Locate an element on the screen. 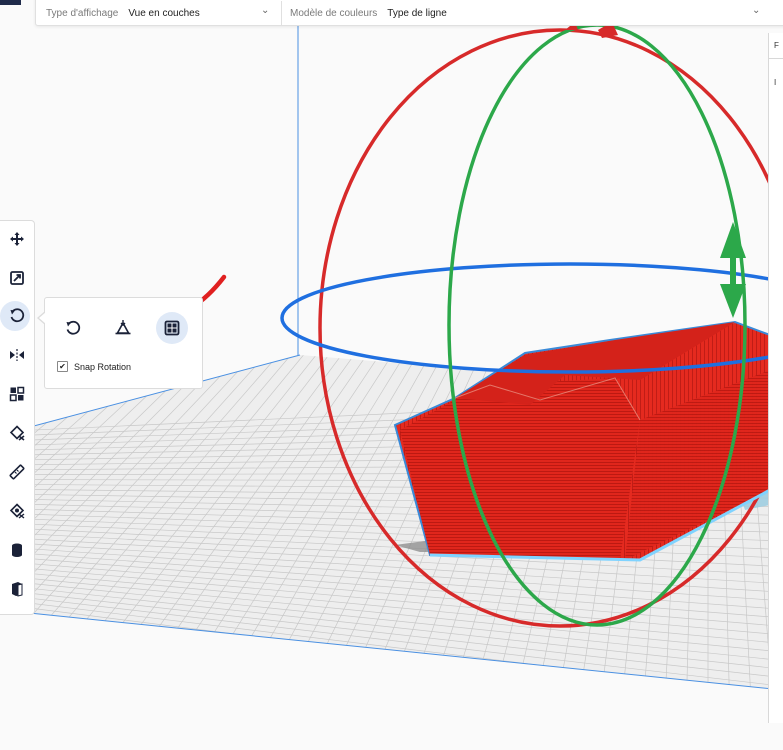  print-settings-panel: F I is located at coordinates (775, 378).